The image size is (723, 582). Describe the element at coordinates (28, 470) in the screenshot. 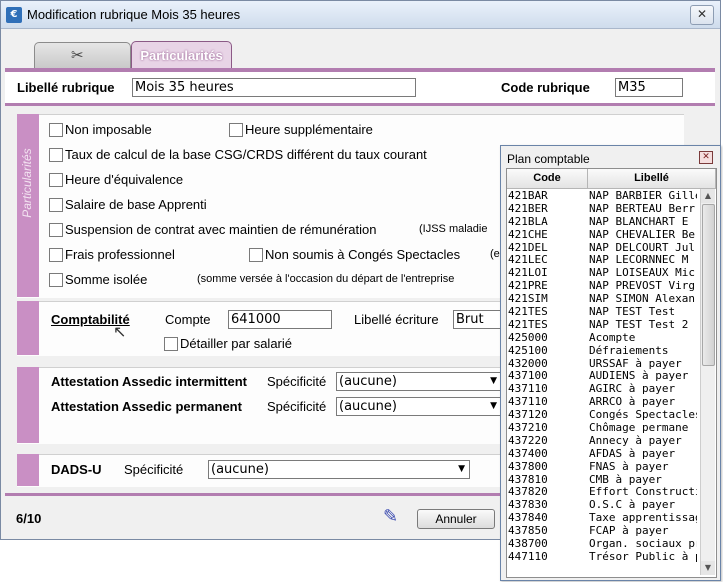

I see `dads-strip` at that location.